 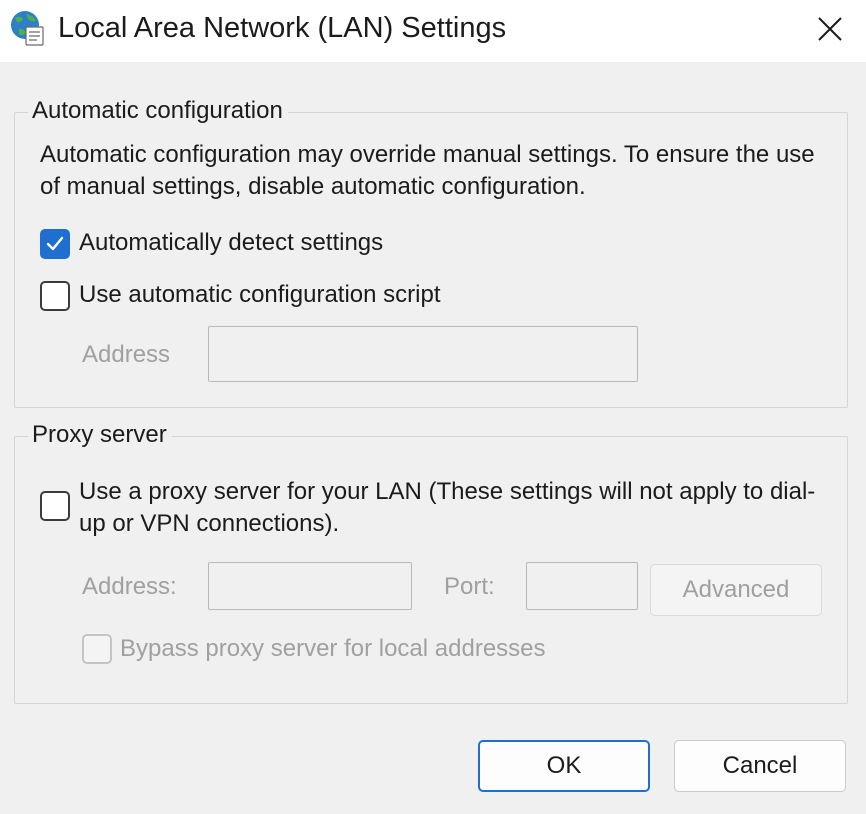 What do you see at coordinates (55, 506) in the screenshot?
I see `use-proxy-checkbox` at bounding box center [55, 506].